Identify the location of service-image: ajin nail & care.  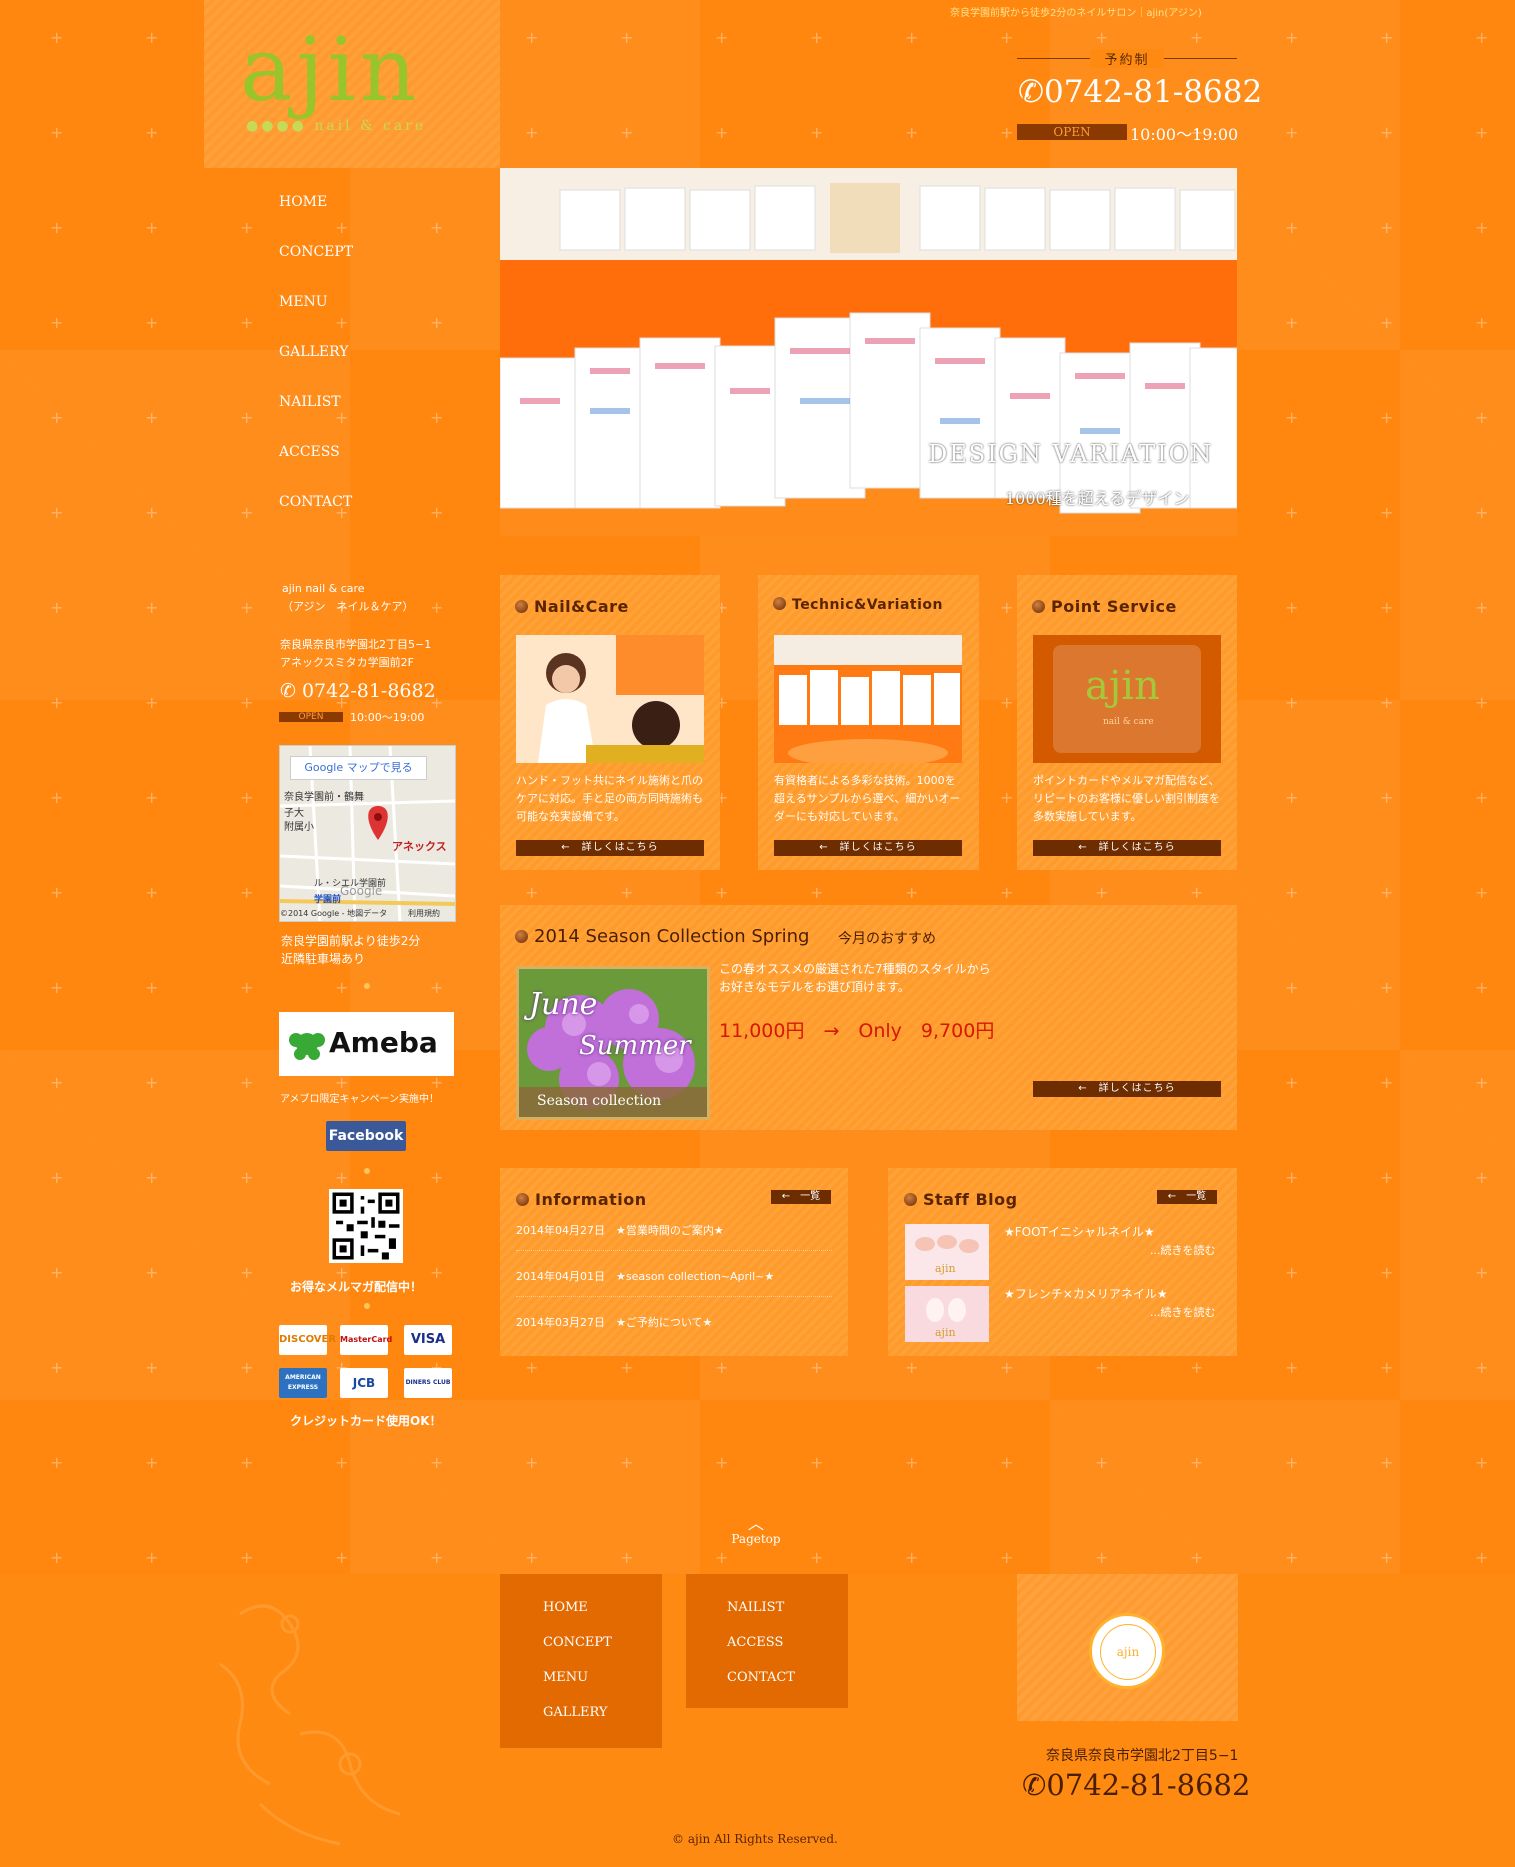
(1127, 699).